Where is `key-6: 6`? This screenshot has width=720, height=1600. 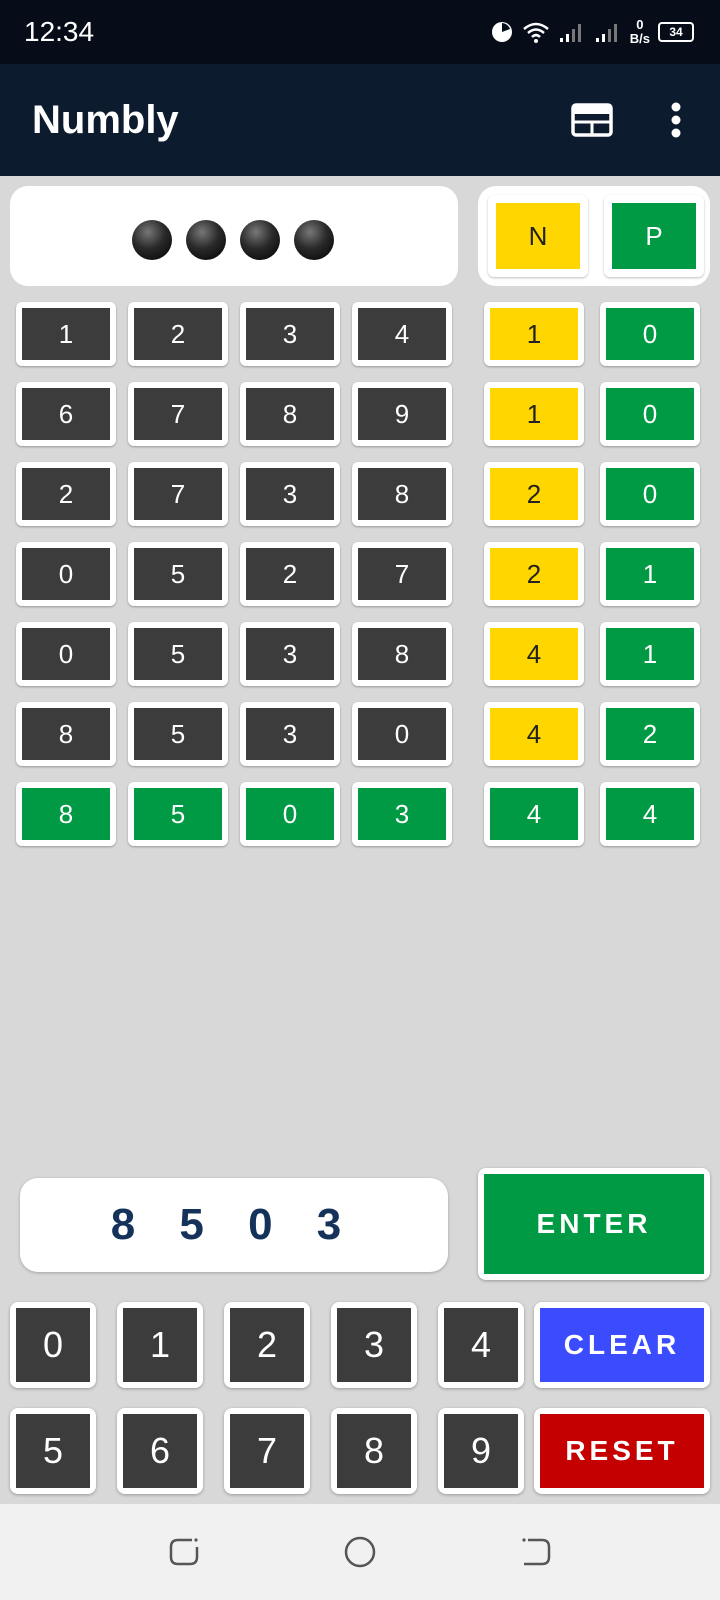
key-6: 6 is located at coordinates (160, 1451).